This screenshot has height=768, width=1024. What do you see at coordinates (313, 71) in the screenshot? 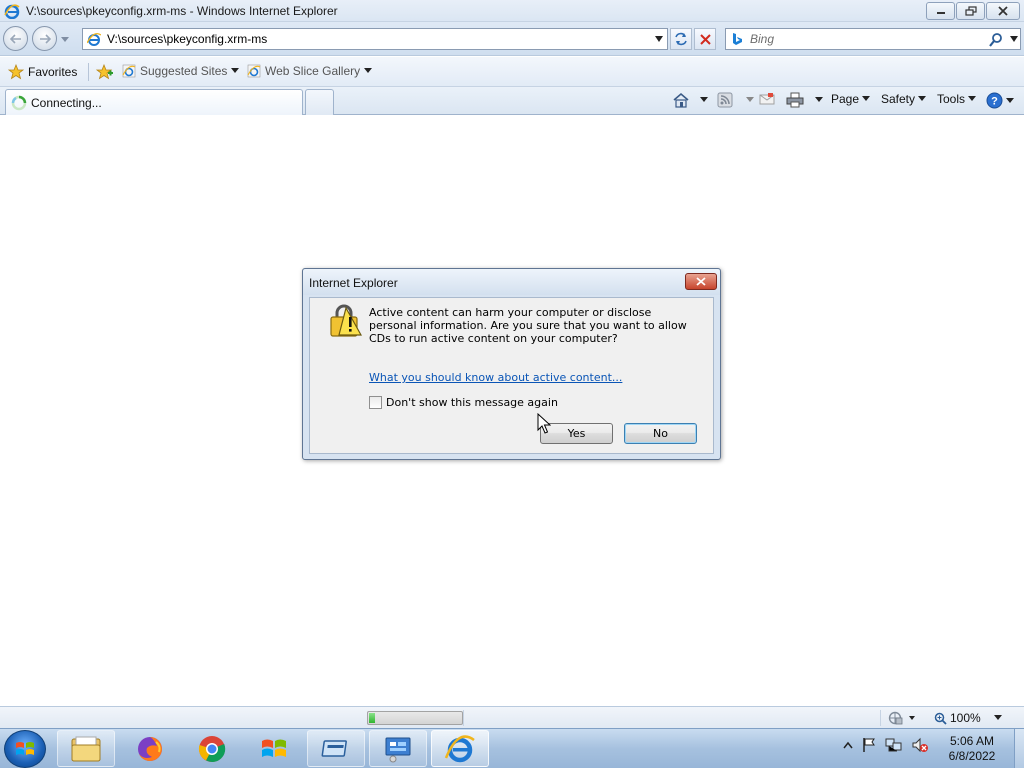
I see `web-slice-gallery-label: Web Slice Gallery` at bounding box center [313, 71].